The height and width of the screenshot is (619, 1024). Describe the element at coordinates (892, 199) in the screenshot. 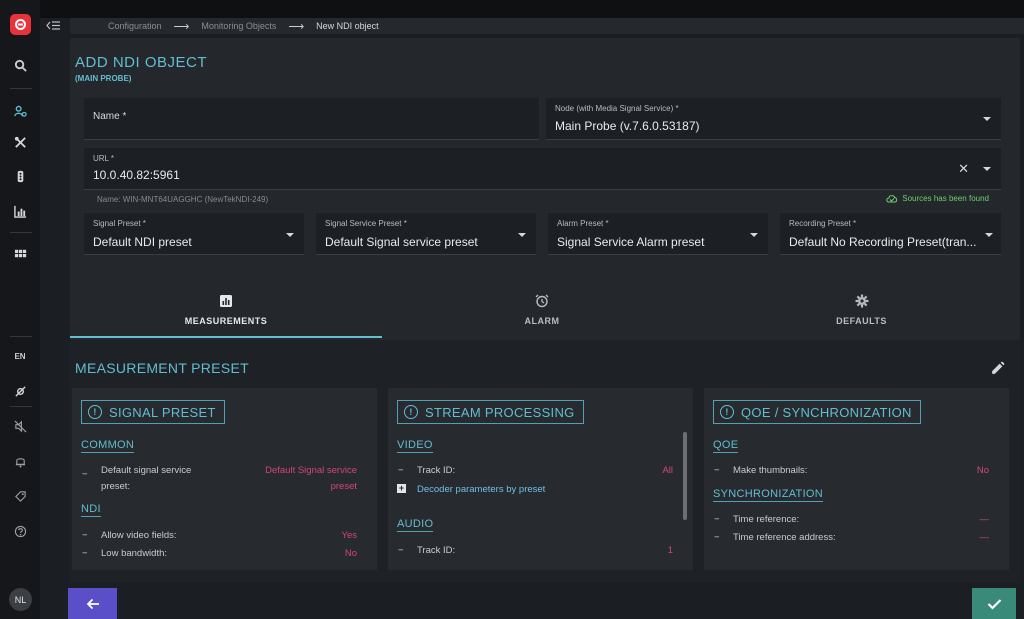

I see `cloud-check-icon` at that location.